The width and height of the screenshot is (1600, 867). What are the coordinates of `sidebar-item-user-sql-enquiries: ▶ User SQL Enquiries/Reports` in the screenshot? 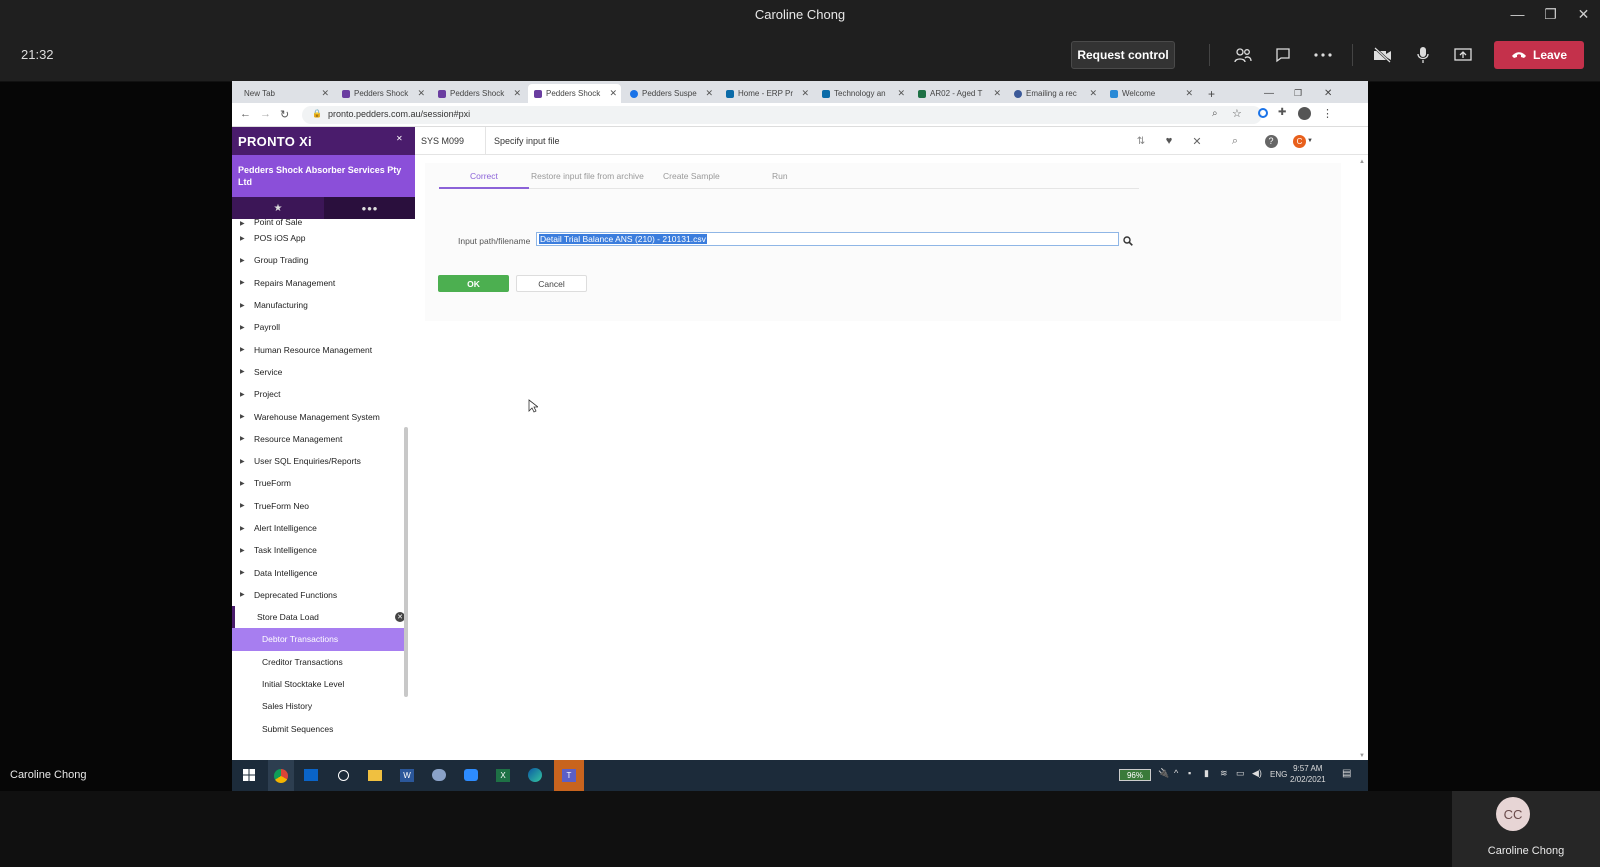 It's located at (320, 461).